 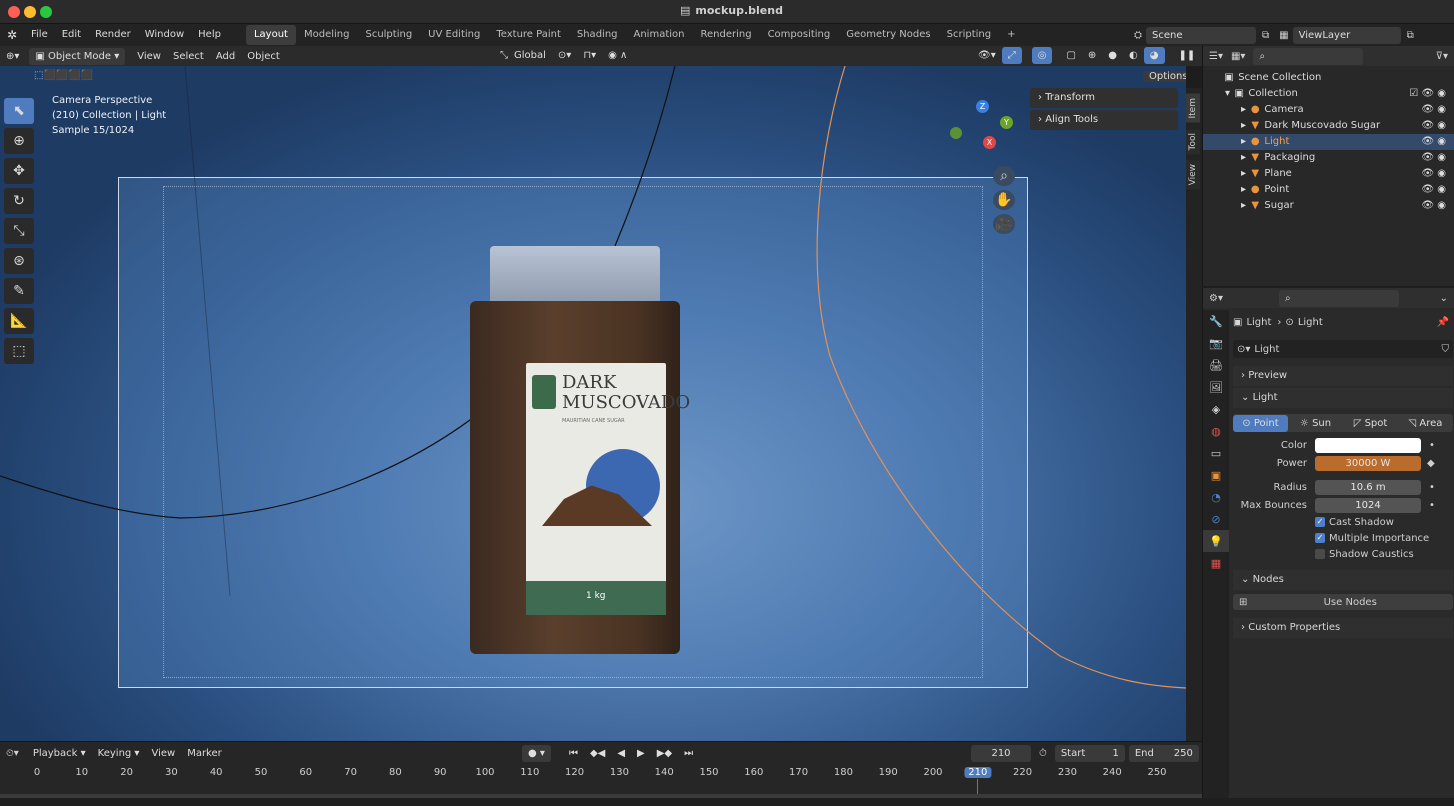 What do you see at coordinates (1328, 206) in the screenshot?
I see `outliner-item-sugar: ▸ ▼ Sugar 👁 ◉` at bounding box center [1328, 206].